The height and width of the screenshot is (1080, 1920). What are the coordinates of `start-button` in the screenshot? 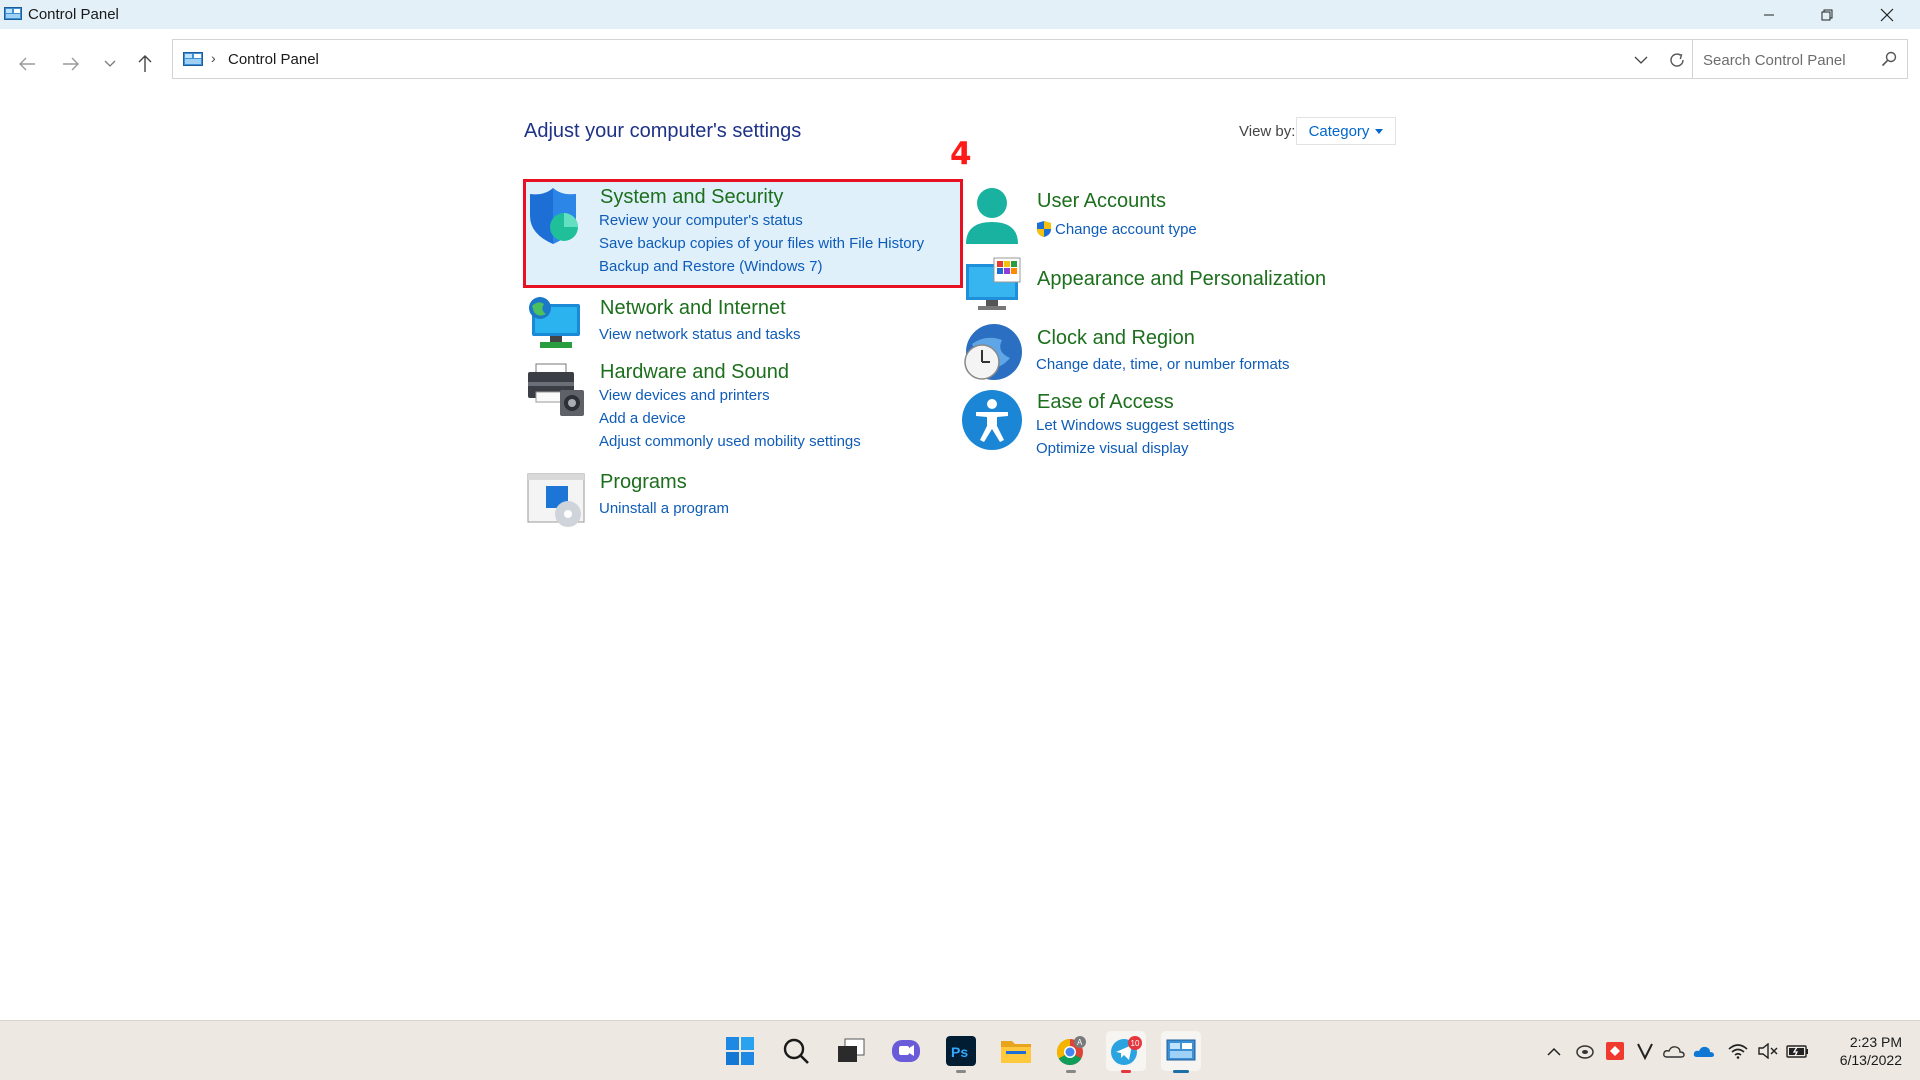 It's located at (740, 1051).